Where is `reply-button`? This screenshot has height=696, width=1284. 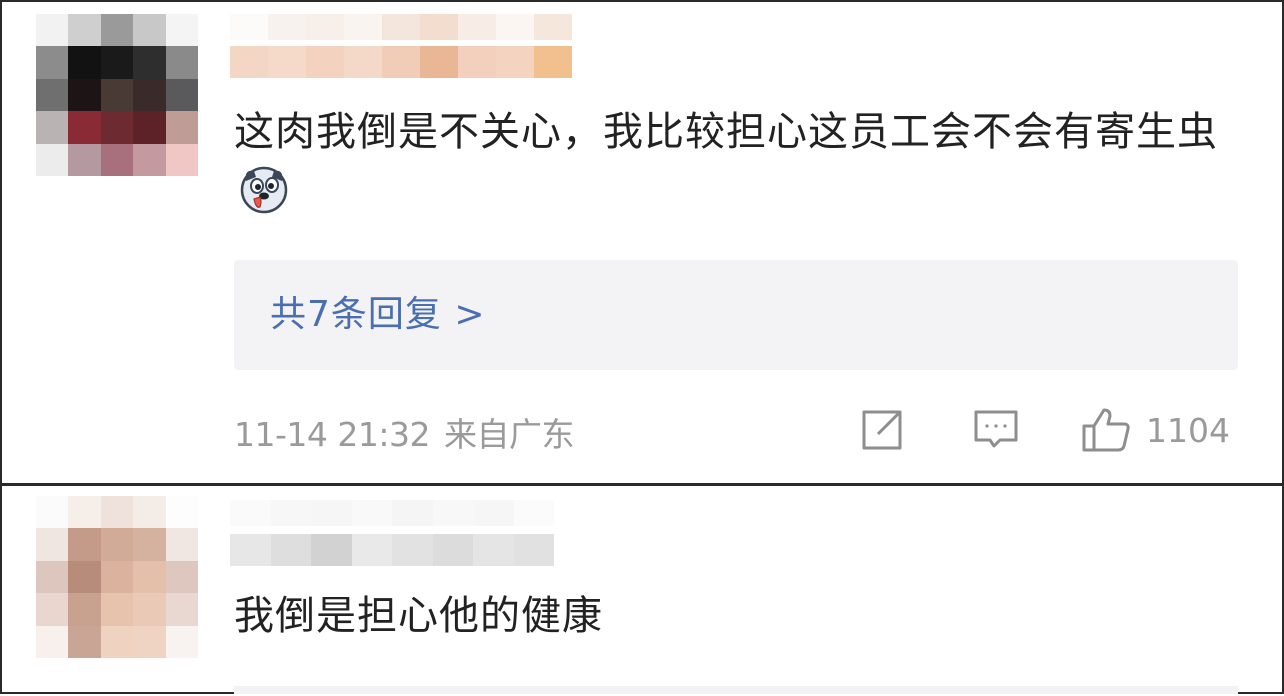
reply-button is located at coordinates (996, 432).